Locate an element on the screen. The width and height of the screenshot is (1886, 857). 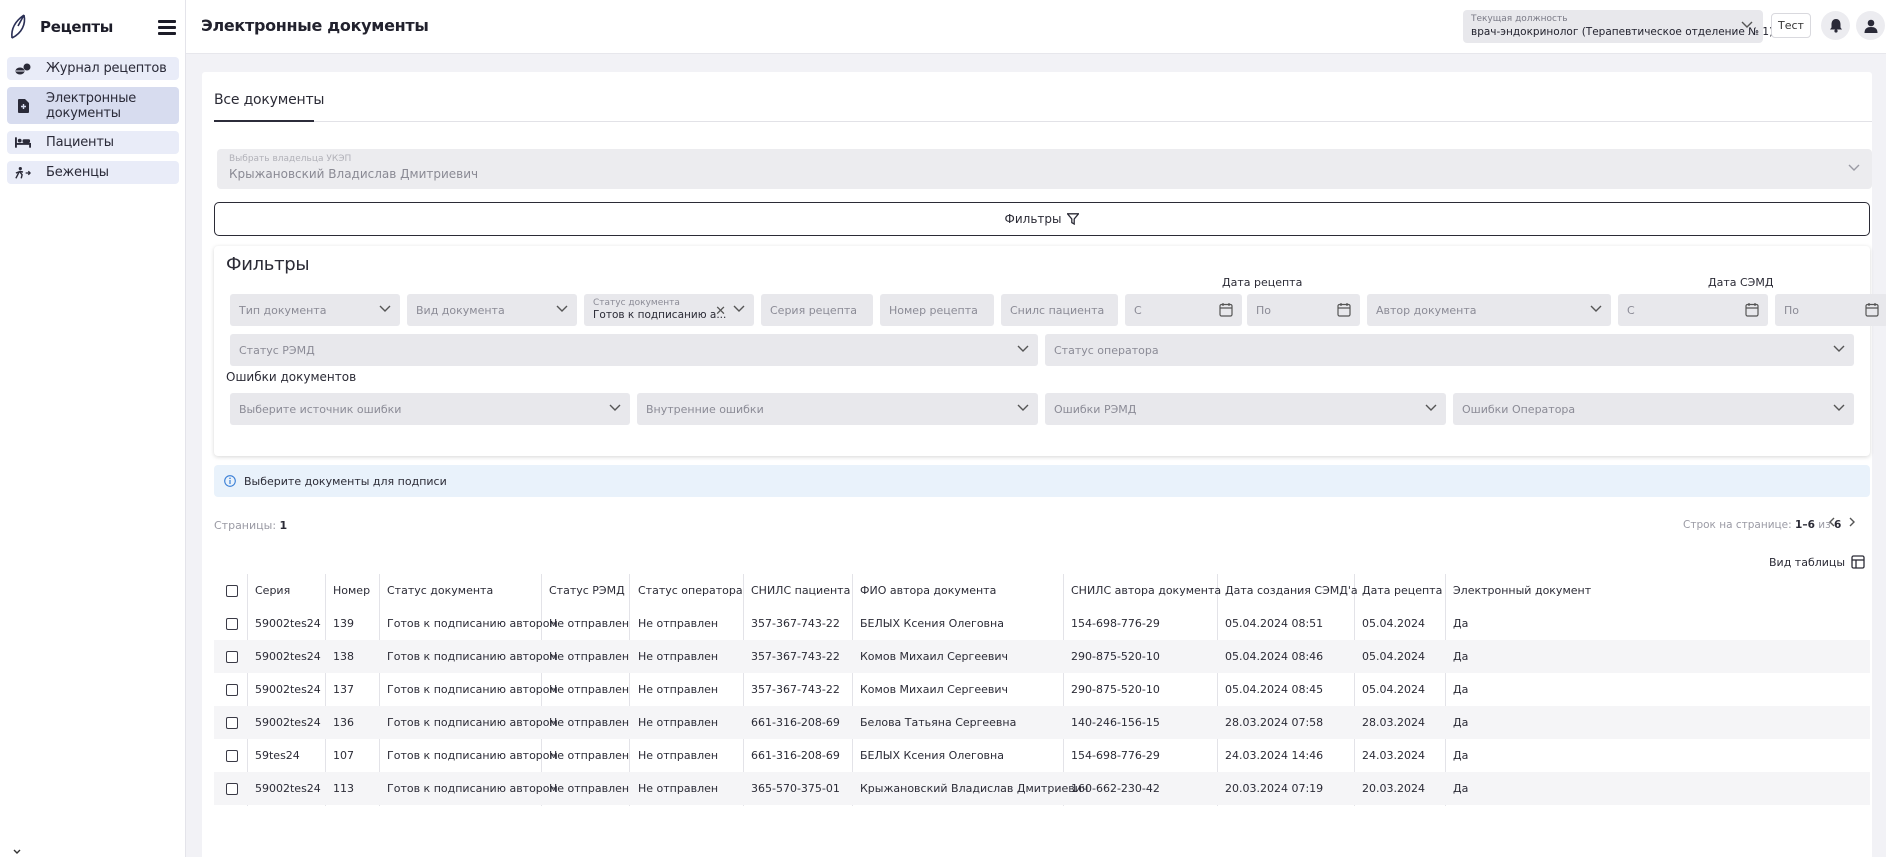
table-cell: Да is located at coordinates (1461, 722).